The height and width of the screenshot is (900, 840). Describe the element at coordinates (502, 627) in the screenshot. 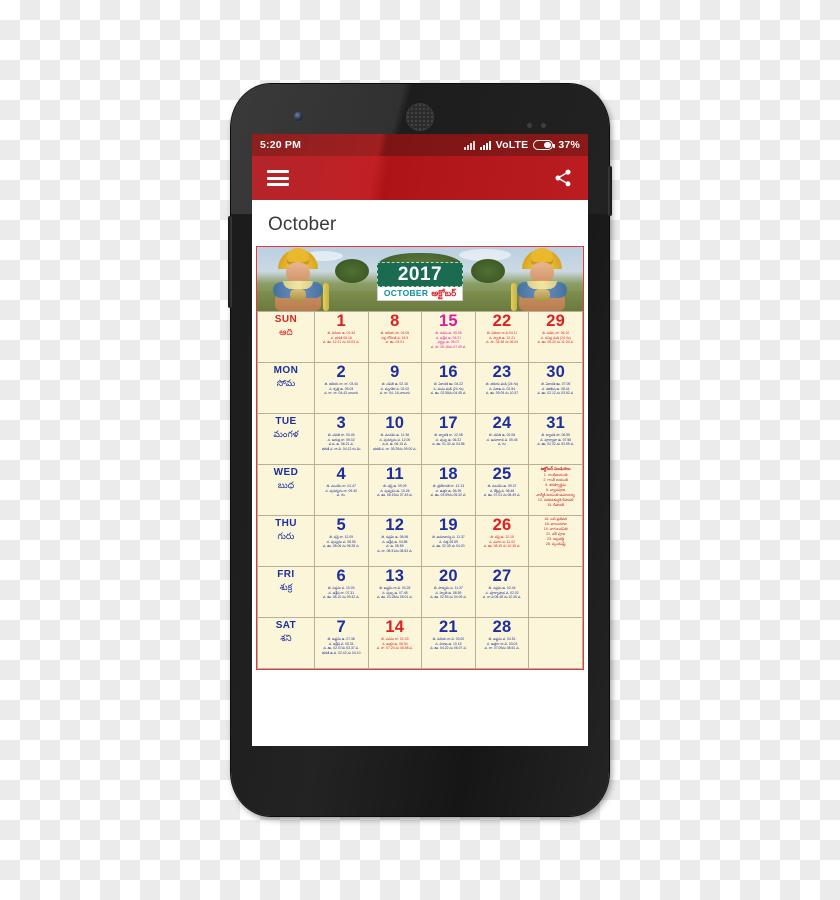

I see `day-number: 28` at that location.